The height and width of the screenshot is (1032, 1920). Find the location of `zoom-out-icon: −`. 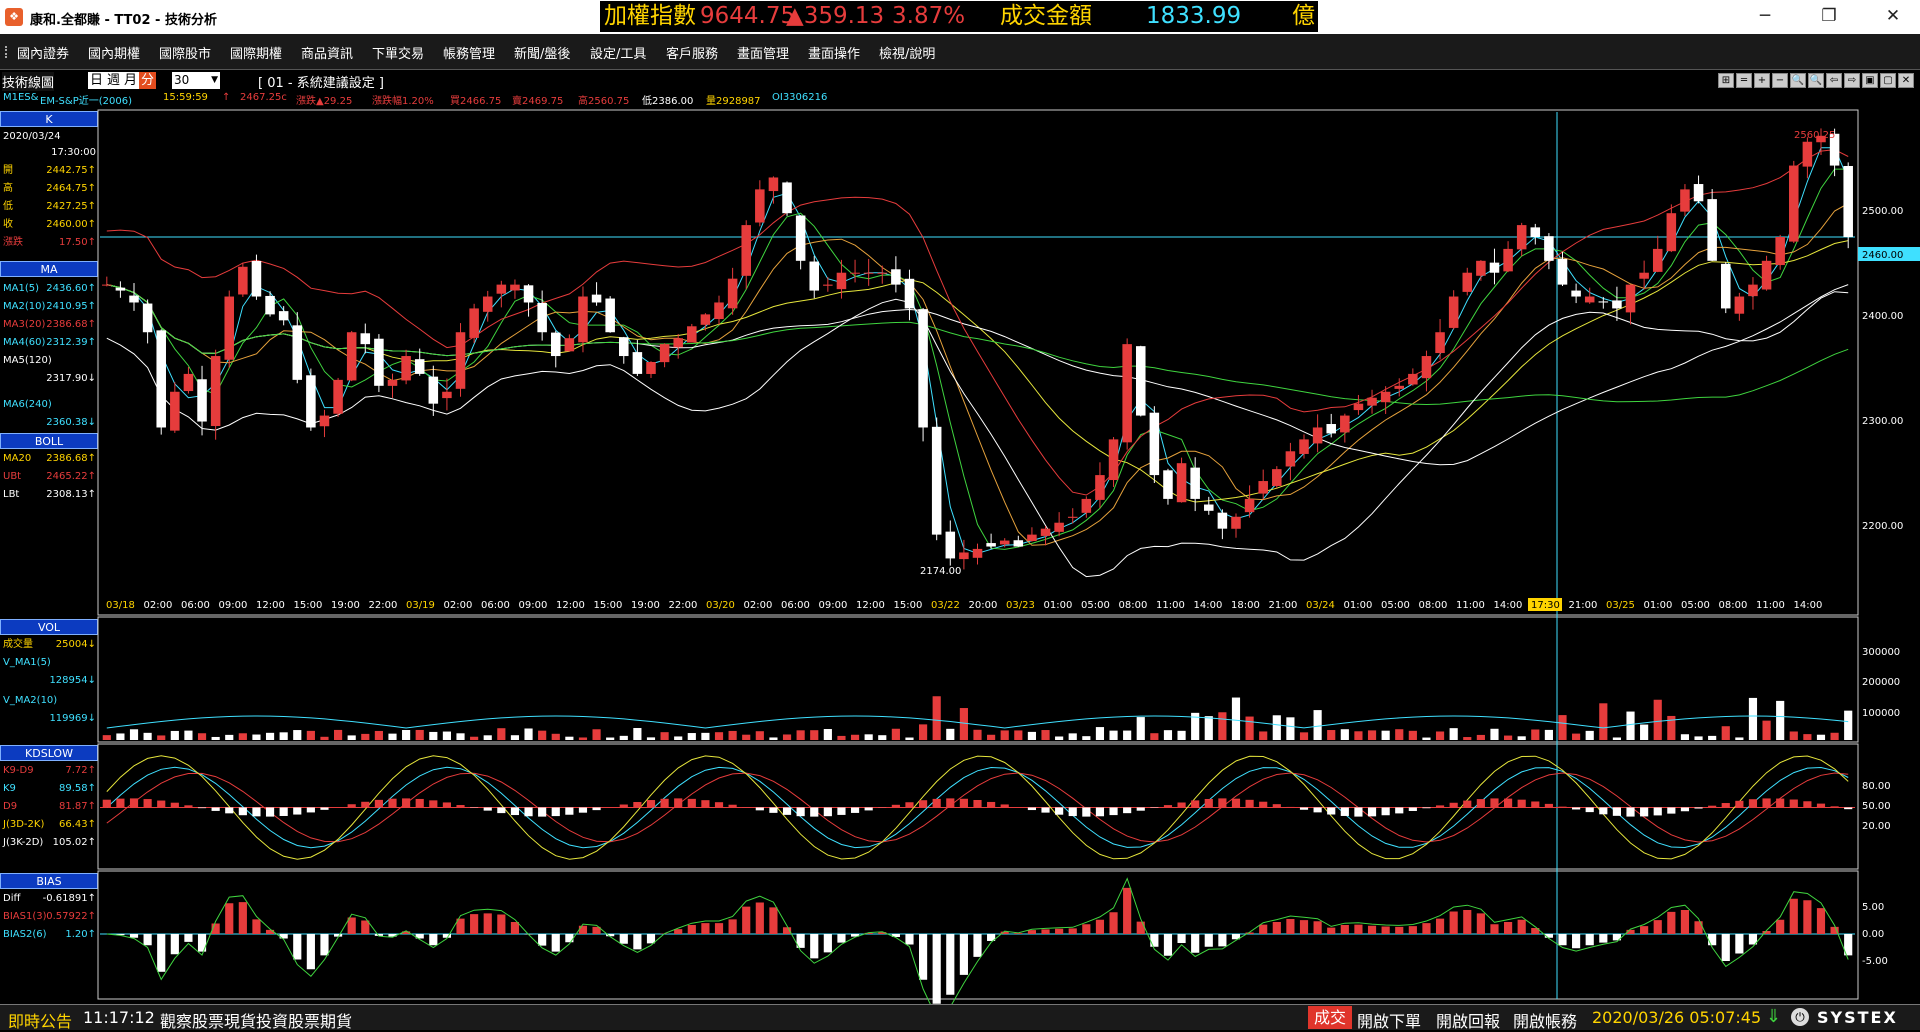

zoom-out-icon: − is located at coordinates (1780, 80).